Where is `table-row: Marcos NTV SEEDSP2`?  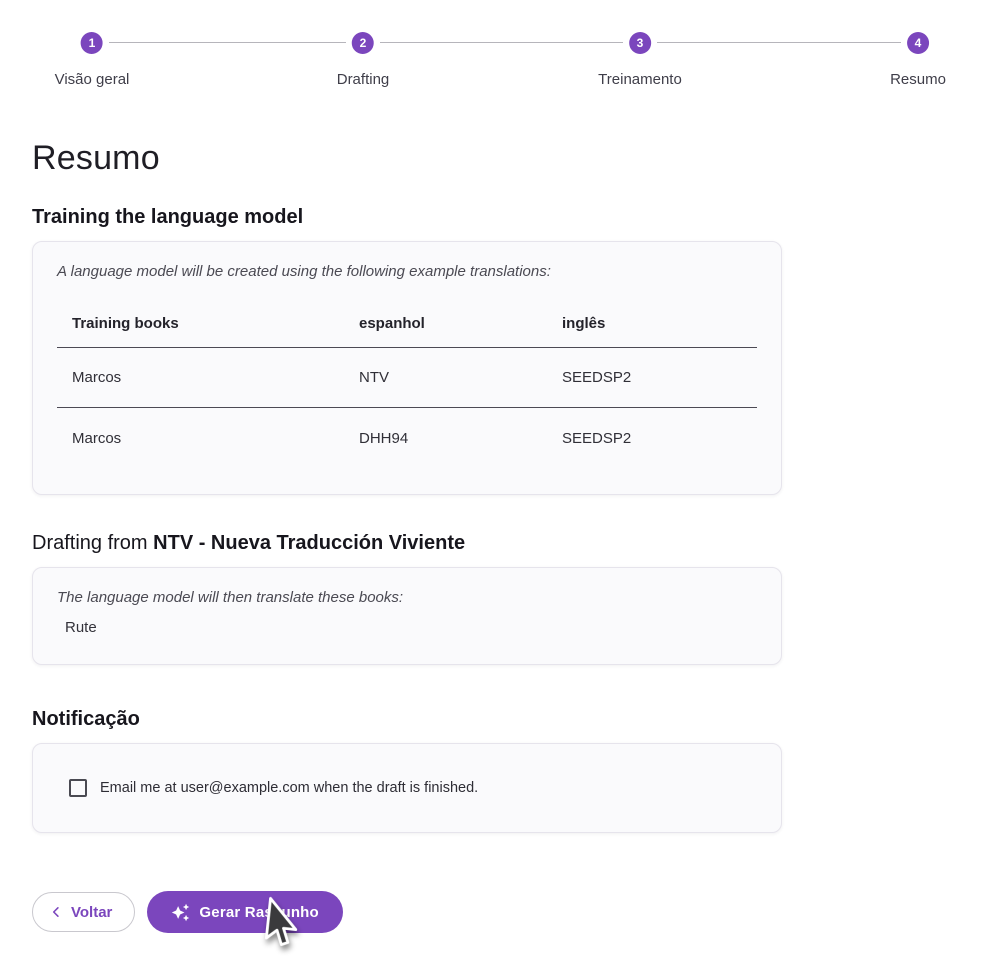 table-row: Marcos NTV SEEDSP2 is located at coordinates (407, 378).